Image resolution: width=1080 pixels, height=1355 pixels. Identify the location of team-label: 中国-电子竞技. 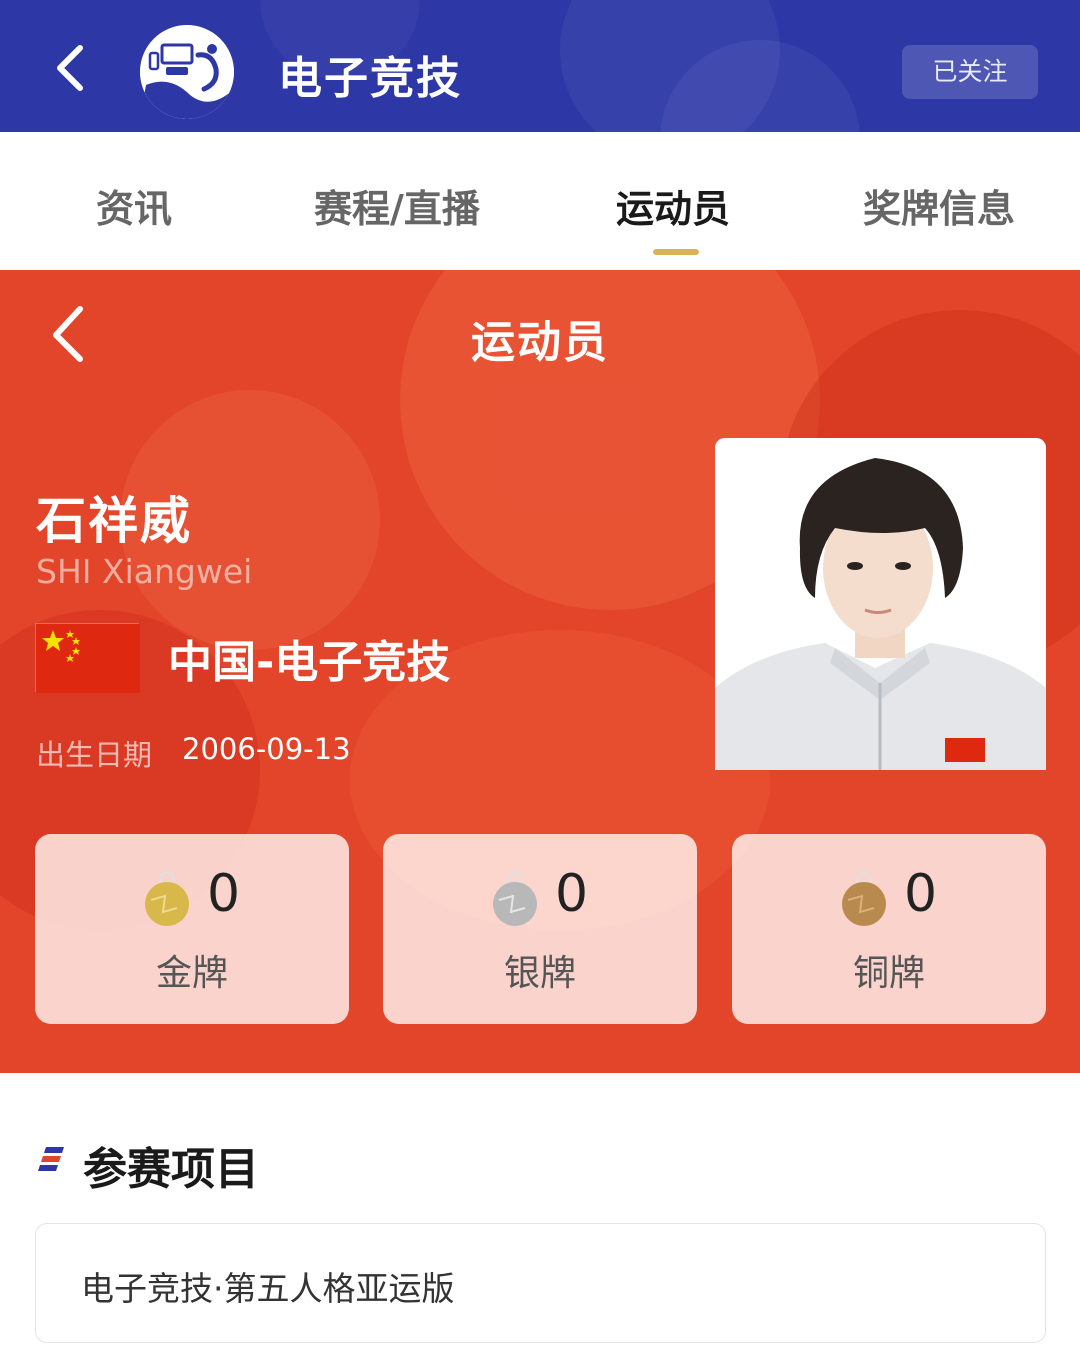
(309, 662).